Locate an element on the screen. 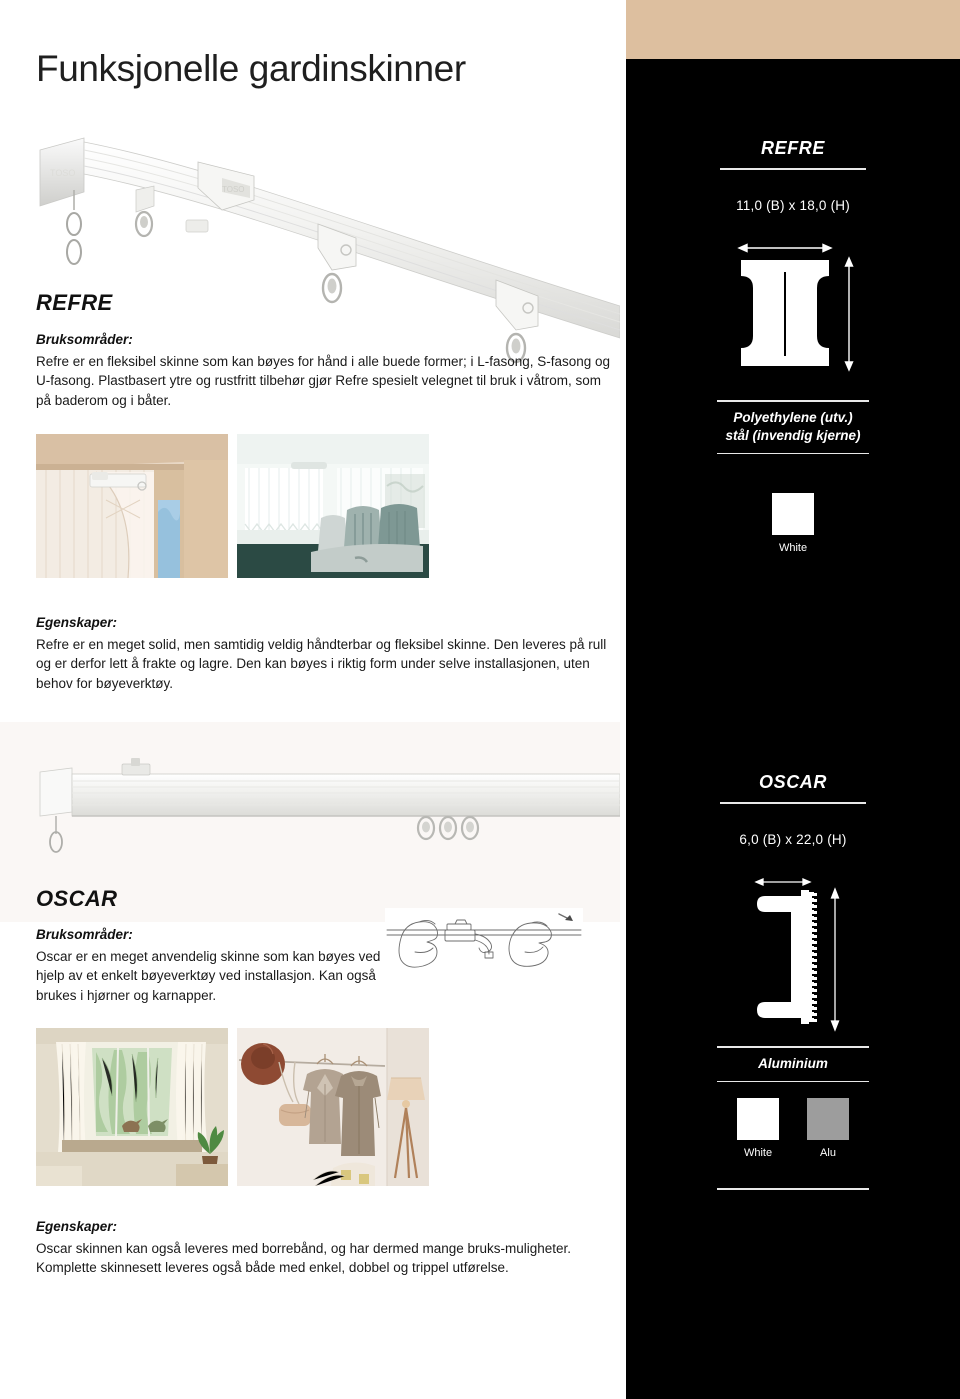 The width and height of the screenshot is (960, 1399). refre-photo-row is located at coordinates (232, 506).